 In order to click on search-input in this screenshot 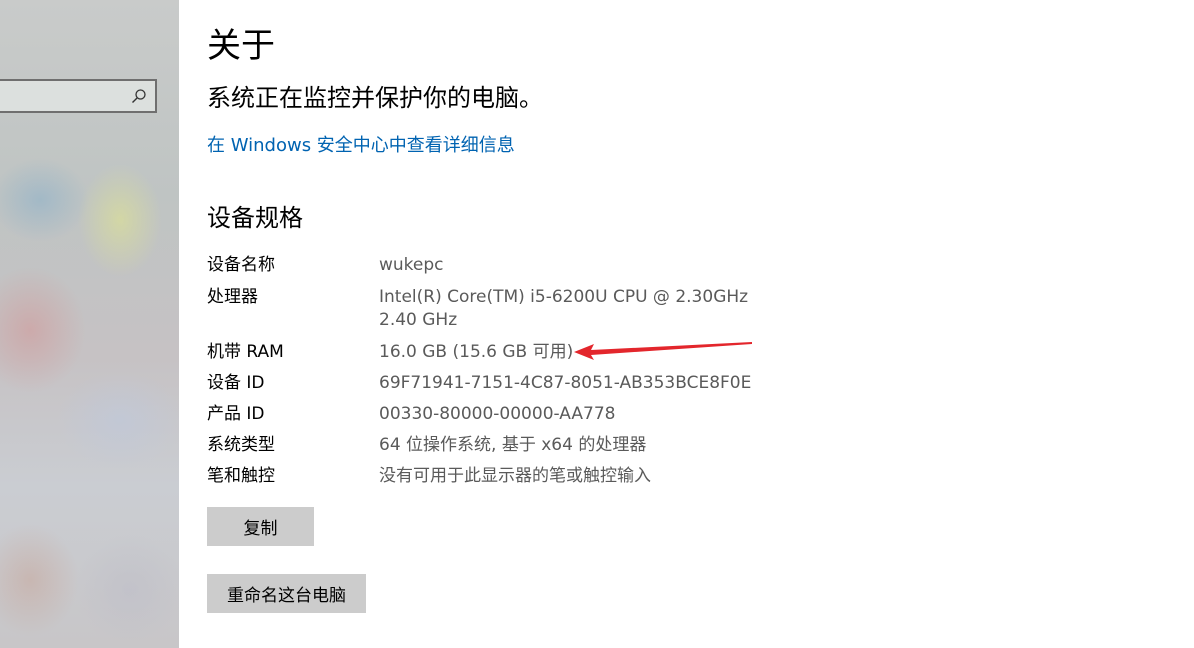, I will do `click(78, 96)`.